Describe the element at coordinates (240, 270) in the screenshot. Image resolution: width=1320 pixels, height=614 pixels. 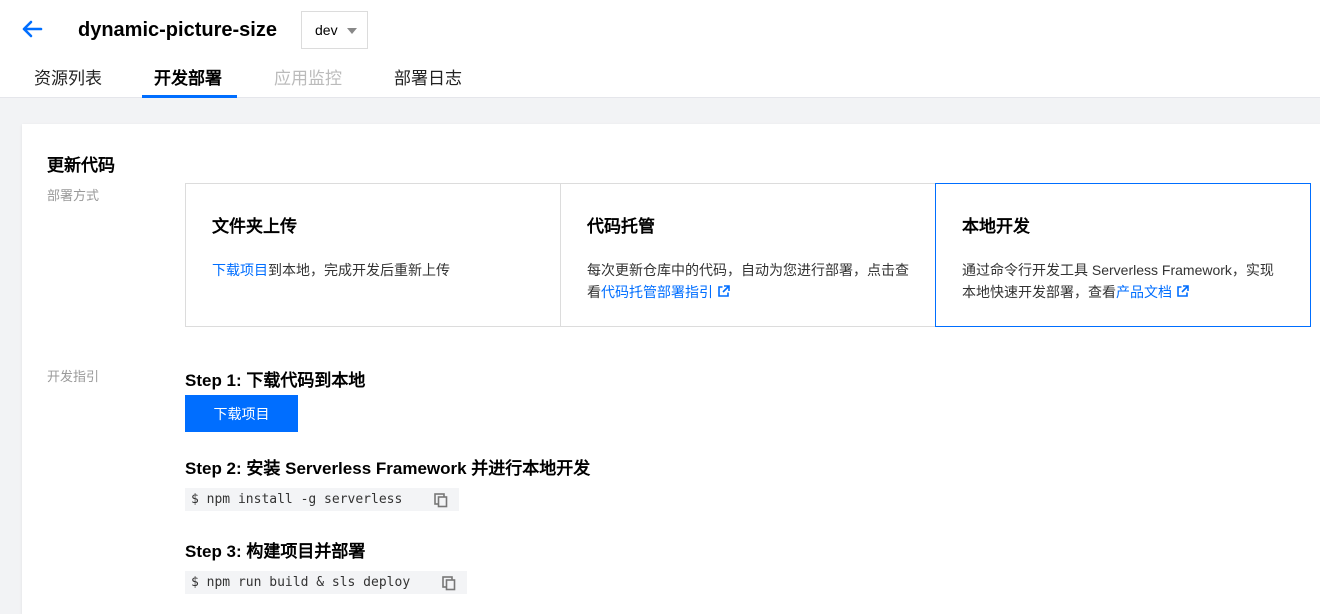
I see `download-project-link: 下载项目` at that location.